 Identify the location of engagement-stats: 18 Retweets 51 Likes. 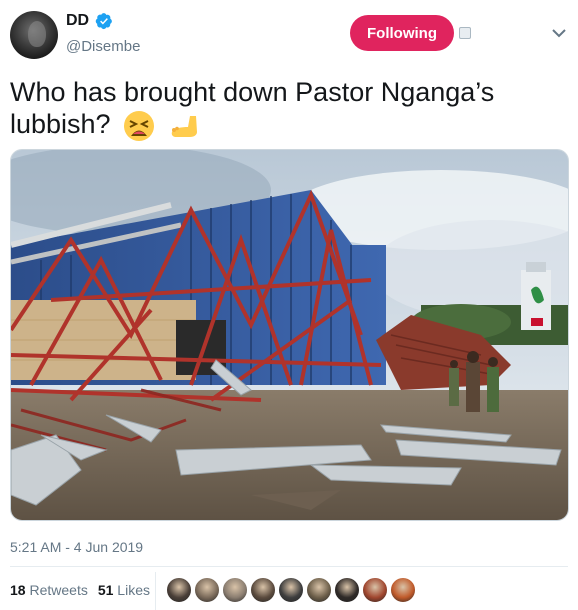
(80, 590).